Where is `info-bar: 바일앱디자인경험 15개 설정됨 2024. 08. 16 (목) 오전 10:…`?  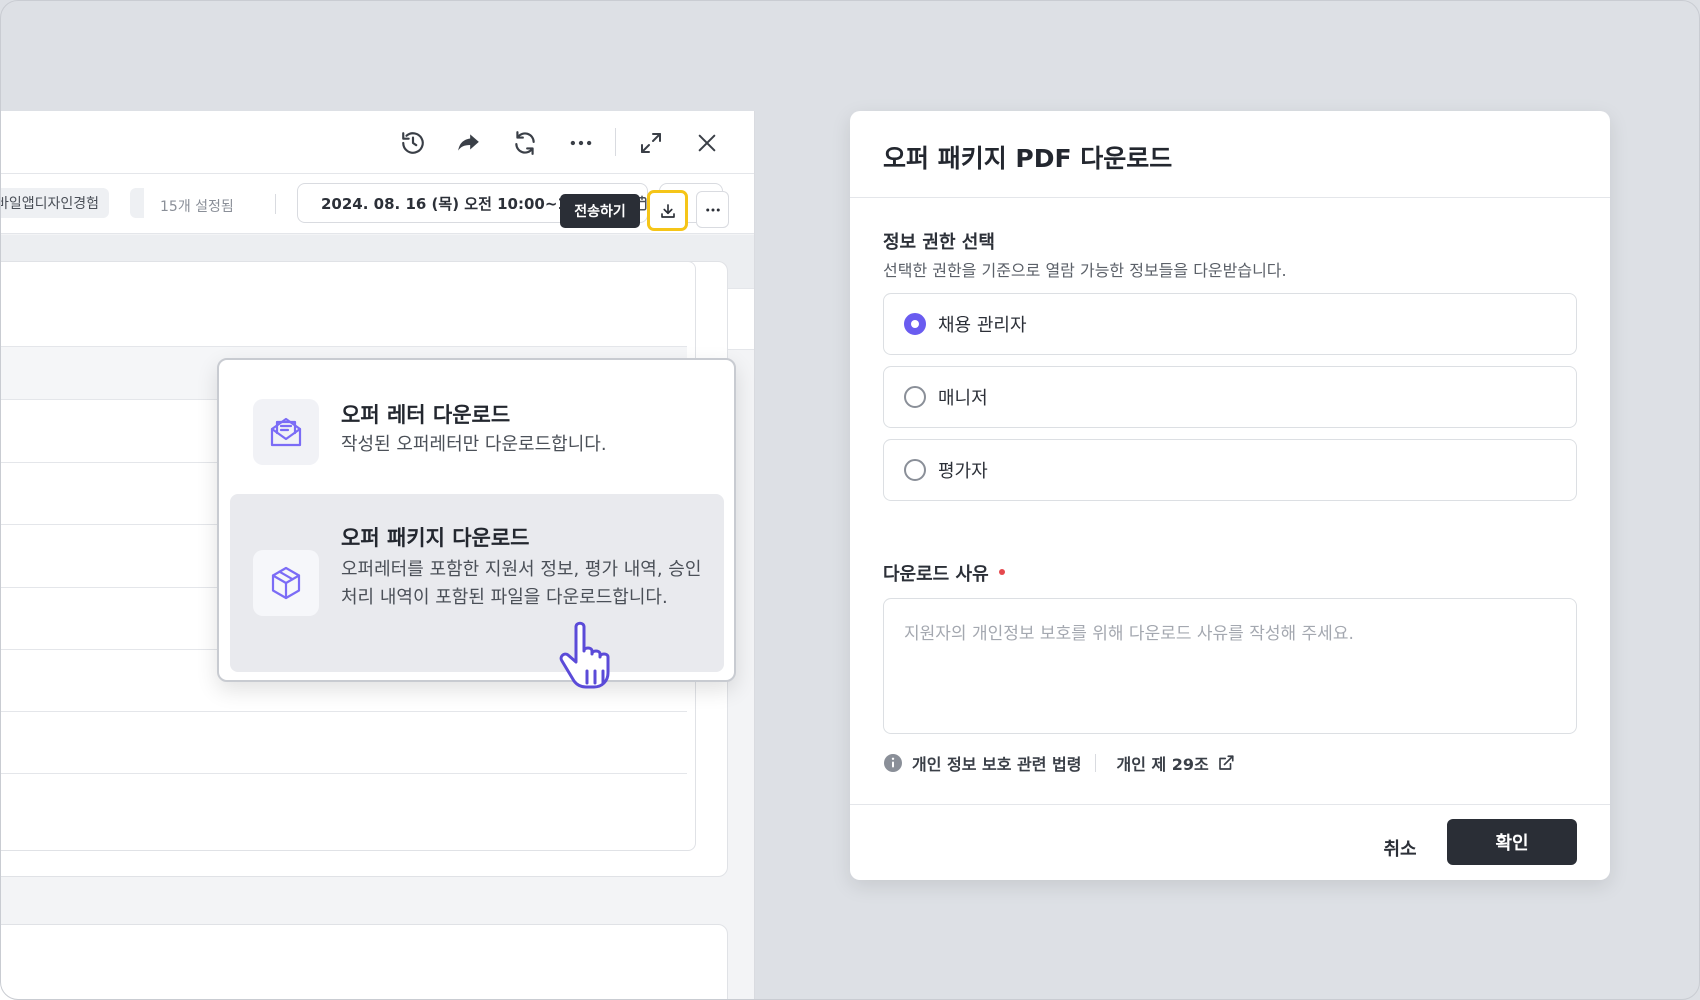
info-bar: 바일앱디자인경험 15개 설정됨 2024. 08. 16 (목) 오전 10:… is located at coordinates (377, 204).